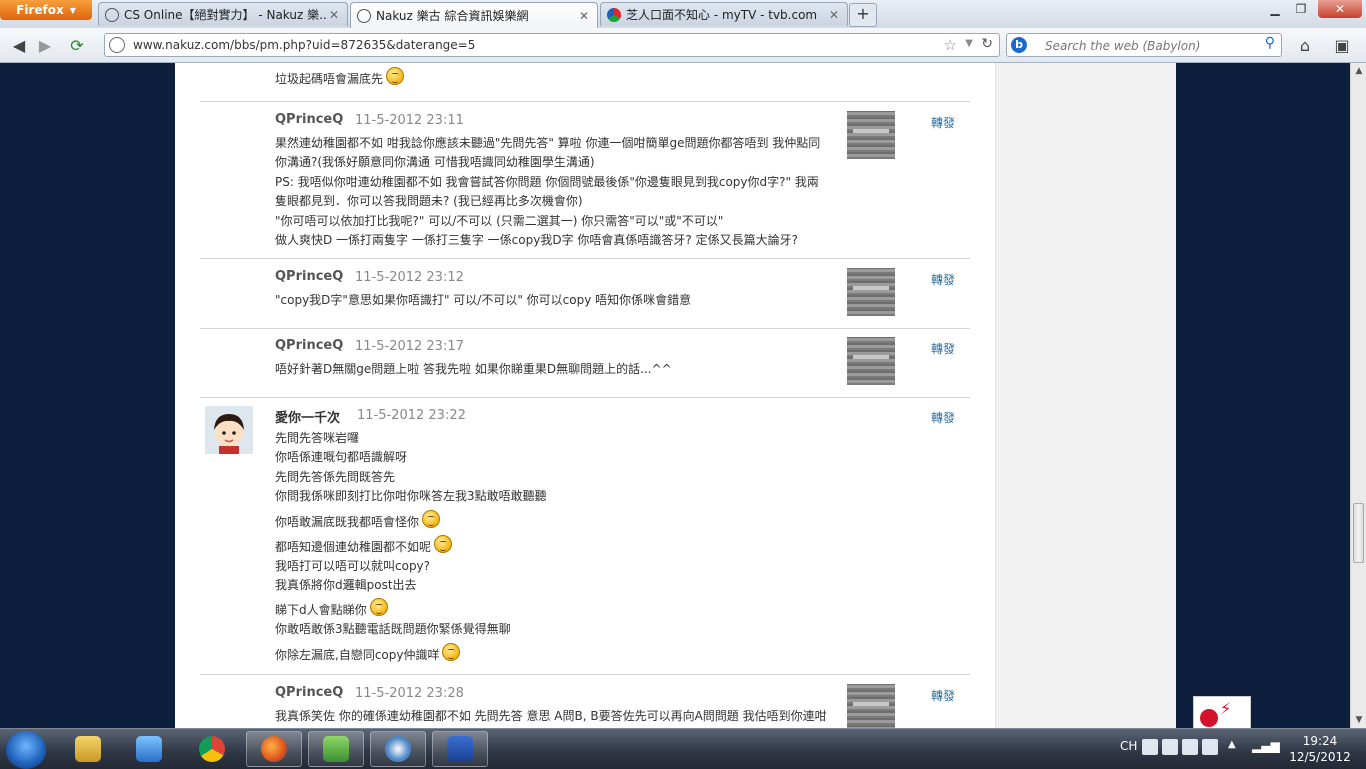  I want to click on window-close-icon: ✕, so click(1340, 9).